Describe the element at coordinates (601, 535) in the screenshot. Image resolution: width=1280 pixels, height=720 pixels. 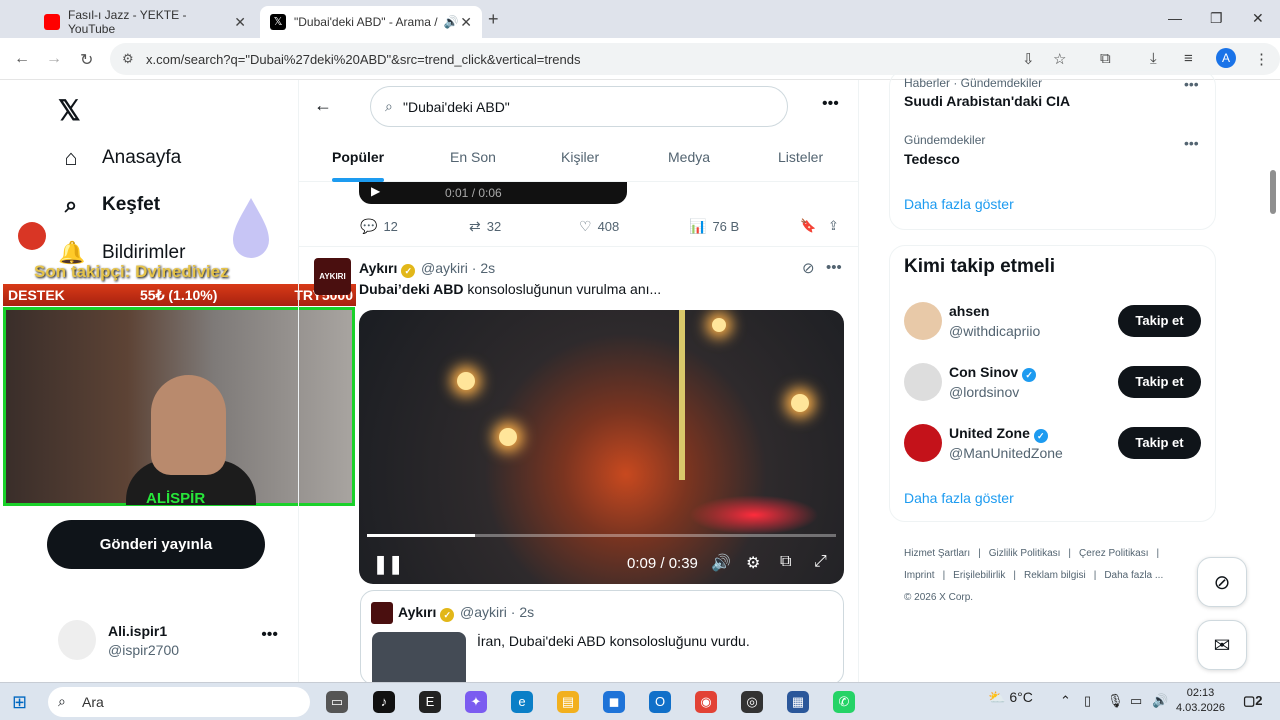
I see `video-progress-bar` at that location.